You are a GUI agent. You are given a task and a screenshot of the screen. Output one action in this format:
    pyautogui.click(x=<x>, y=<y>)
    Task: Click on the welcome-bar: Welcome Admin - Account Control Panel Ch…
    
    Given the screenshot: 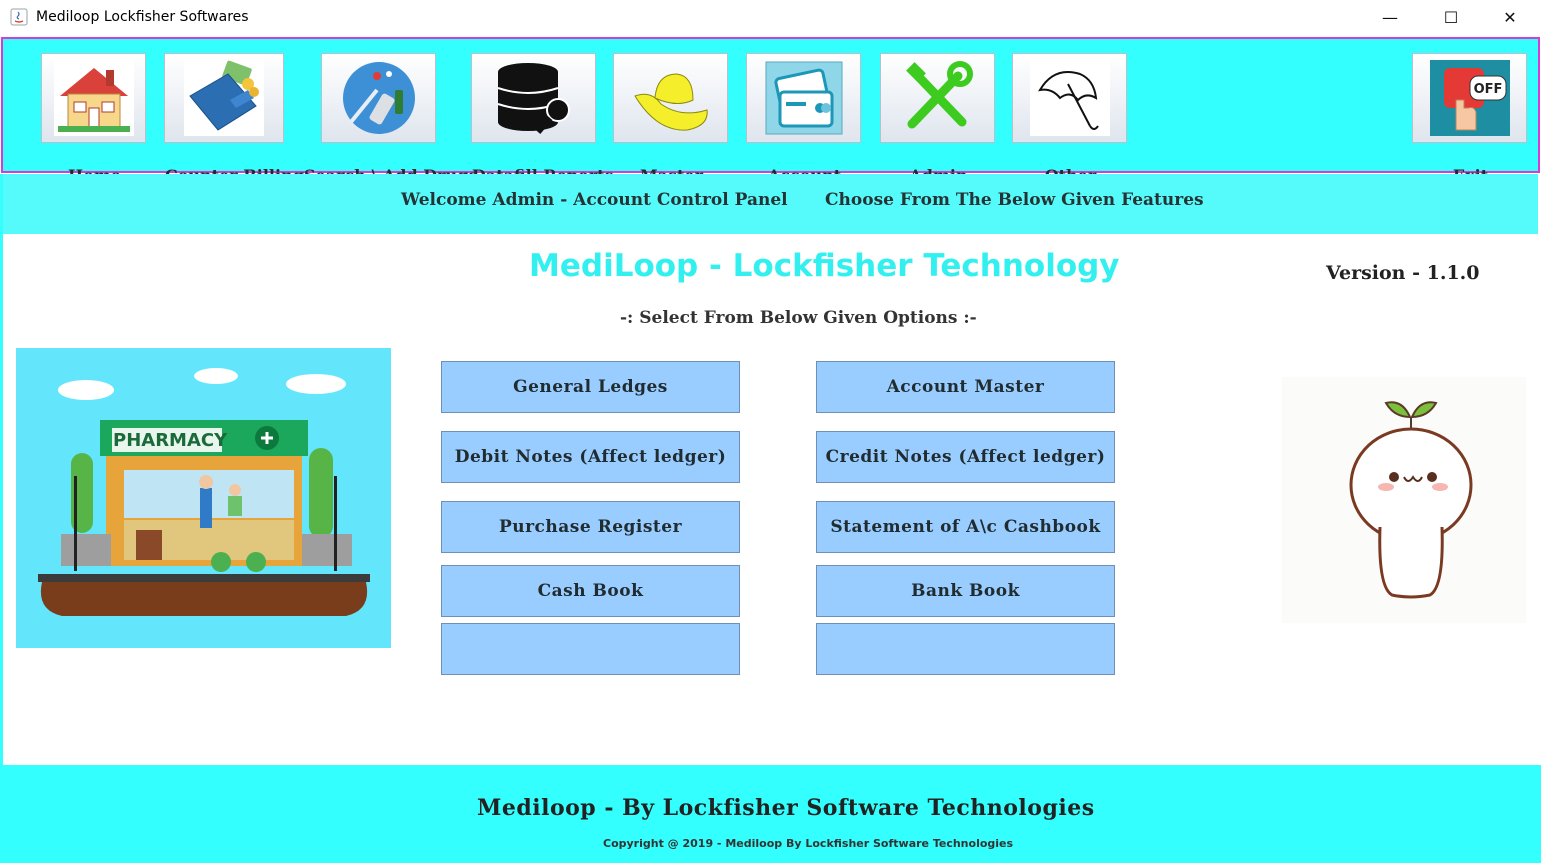 What is the action you would take?
    pyautogui.click(x=770, y=204)
    